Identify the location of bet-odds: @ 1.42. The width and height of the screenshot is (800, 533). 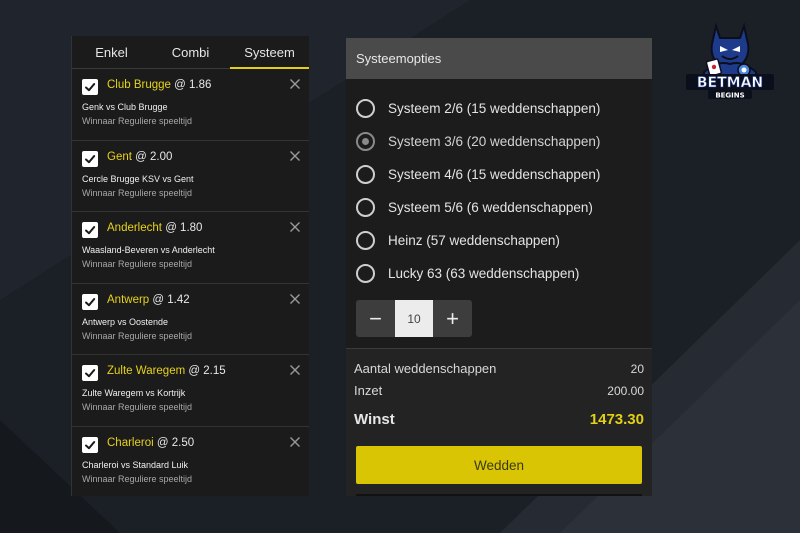
(171, 299).